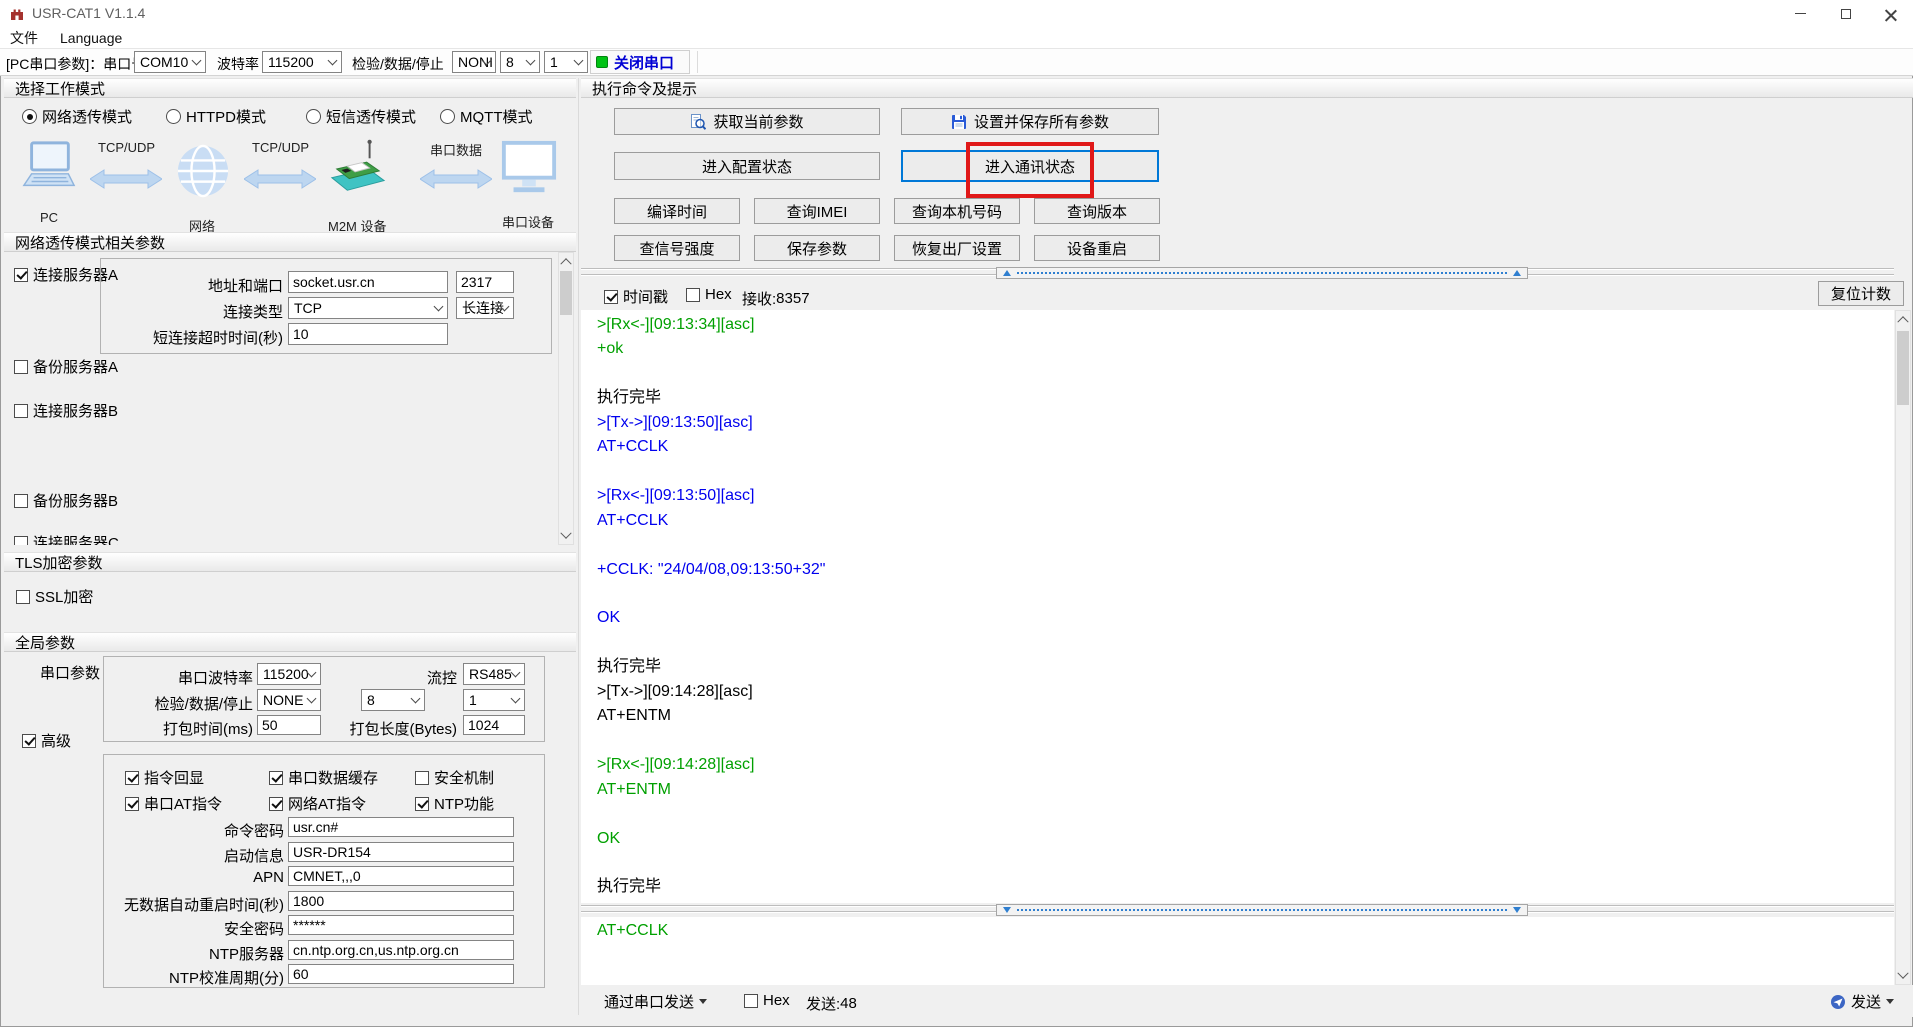 The width and height of the screenshot is (1913, 1027). I want to click on tx-hex-checkbox: Hex, so click(767, 1000).